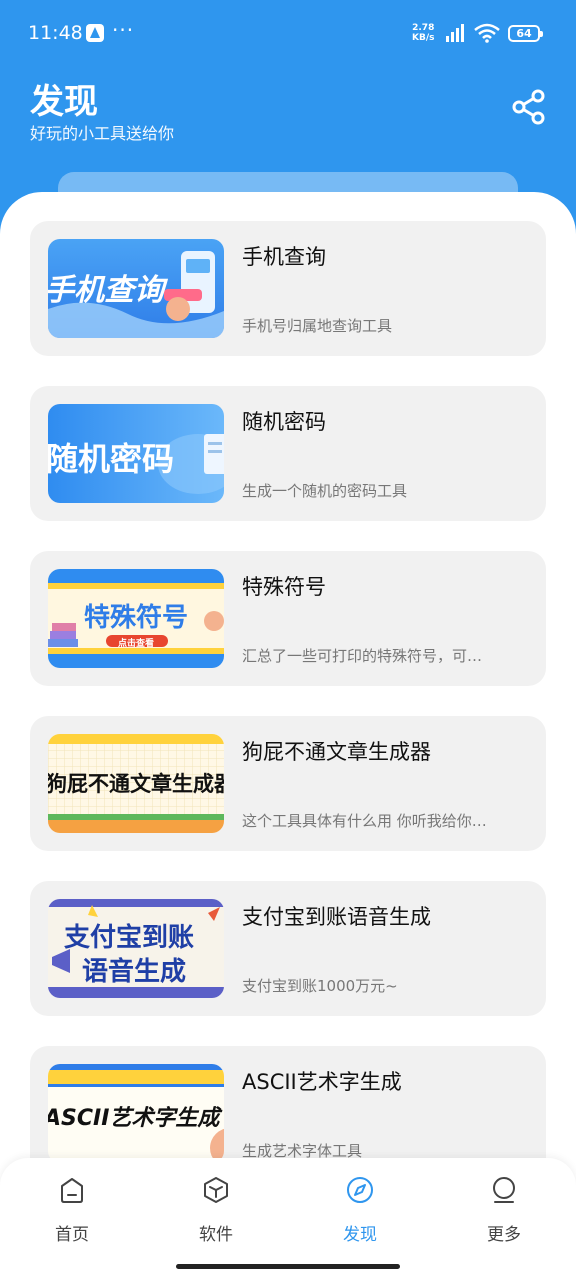  What do you see at coordinates (288, 948) in the screenshot?
I see `tool-card-alipay-voice: 支付宝到账 语音生成 支付宝到账语音生成 支付宝到账1000万元~` at bounding box center [288, 948].